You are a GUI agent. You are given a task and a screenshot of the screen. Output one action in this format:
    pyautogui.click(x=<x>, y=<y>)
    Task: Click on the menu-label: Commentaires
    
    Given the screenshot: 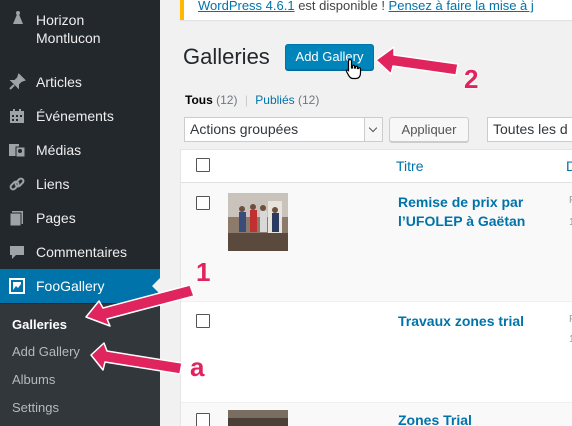 What is the action you would take?
    pyautogui.click(x=82, y=252)
    